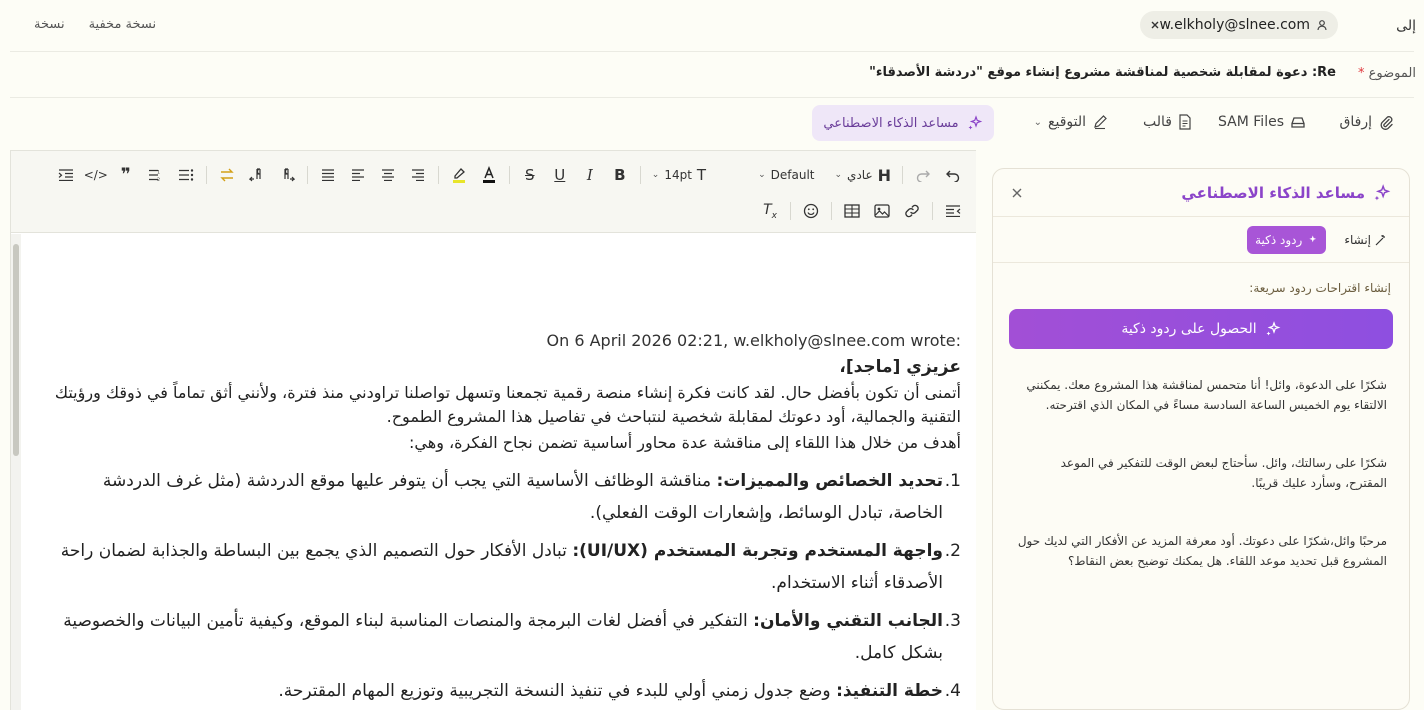 This screenshot has height=710, width=1424. I want to click on list-item-title: الجانب التقني والأمان:, so click(848, 621).